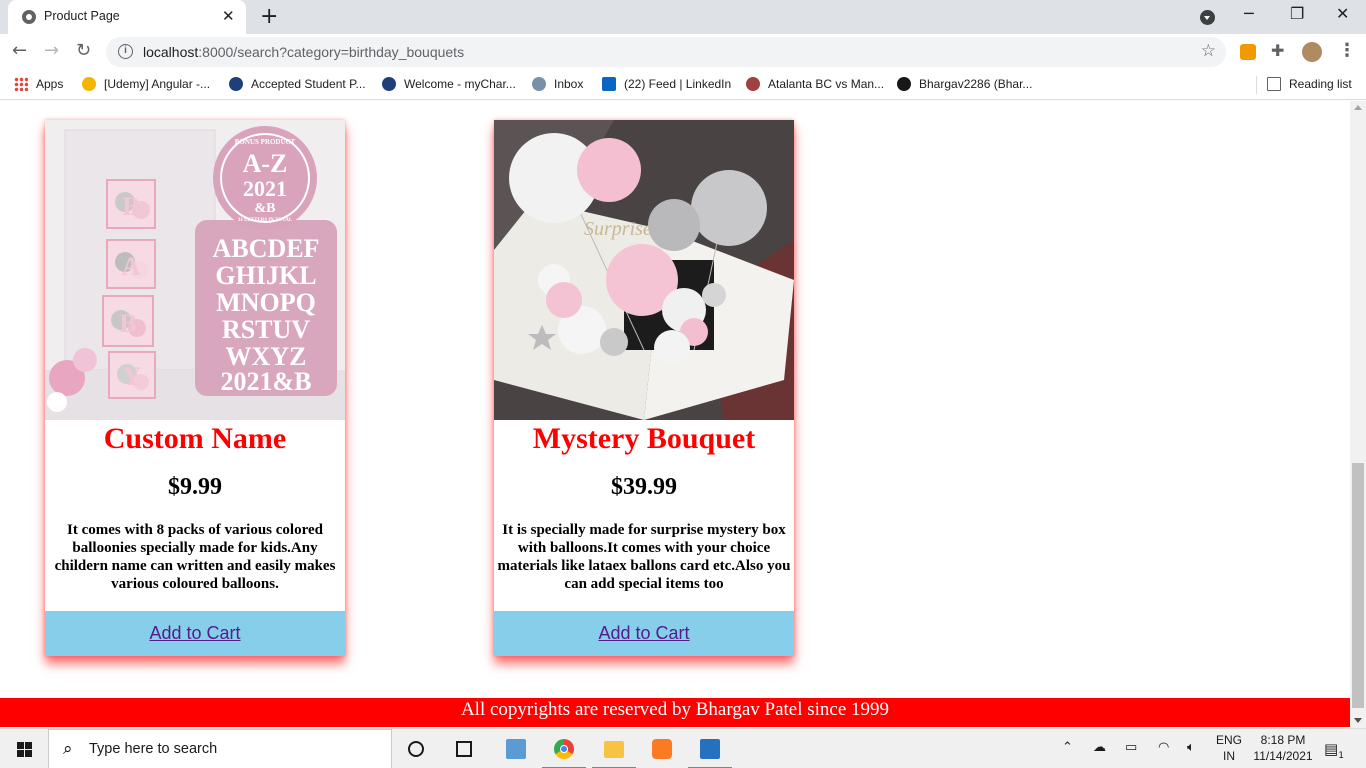  What do you see at coordinates (1207, 17) in the screenshot?
I see `tab-search-icon` at bounding box center [1207, 17].